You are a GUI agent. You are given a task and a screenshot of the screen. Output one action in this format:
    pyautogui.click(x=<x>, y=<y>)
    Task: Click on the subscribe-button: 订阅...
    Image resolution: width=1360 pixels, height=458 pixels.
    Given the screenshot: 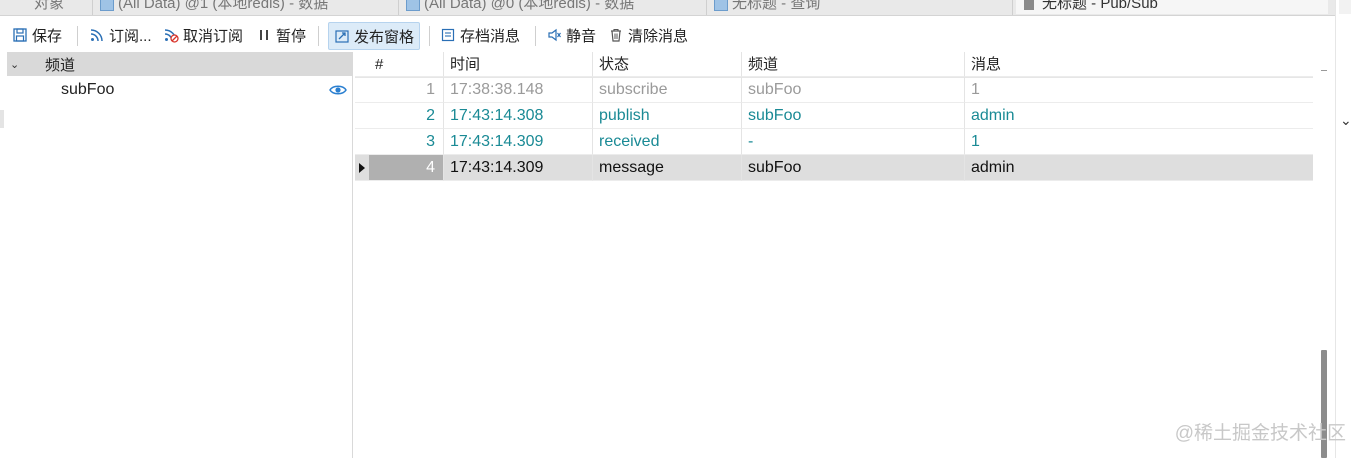 What is the action you would take?
    pyautogui.click(x=120, y=35)
    